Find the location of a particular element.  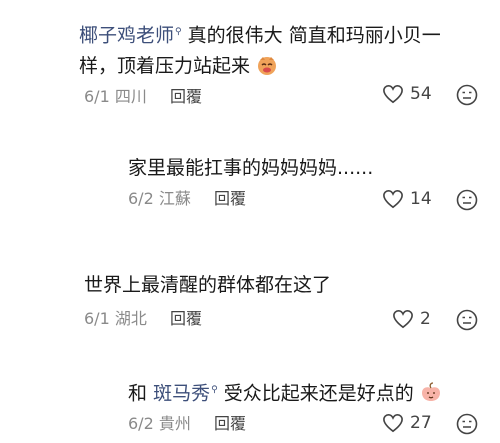

comment-text-cont: 样，顶着压力站起来 is located at coordinates (178, 66).